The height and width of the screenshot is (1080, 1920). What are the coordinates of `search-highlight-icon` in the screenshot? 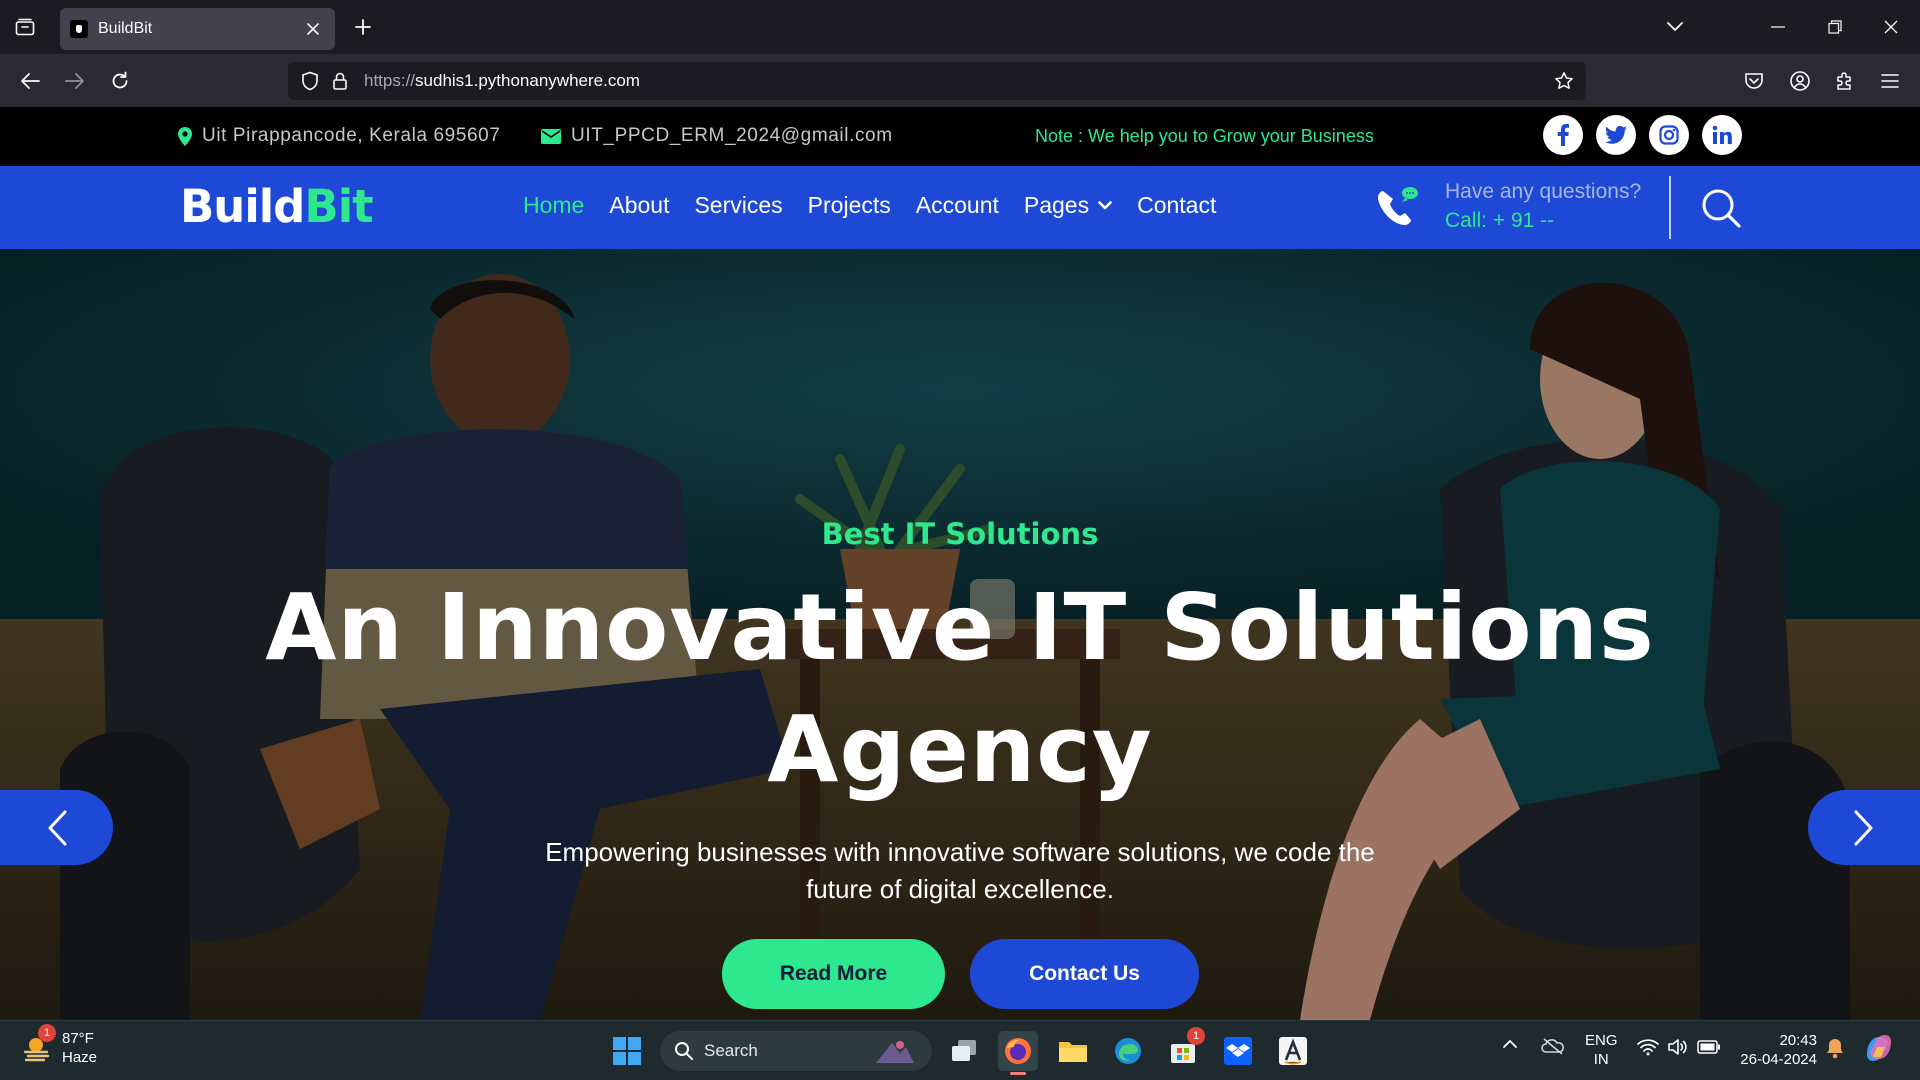 It's located at (895, 1052).